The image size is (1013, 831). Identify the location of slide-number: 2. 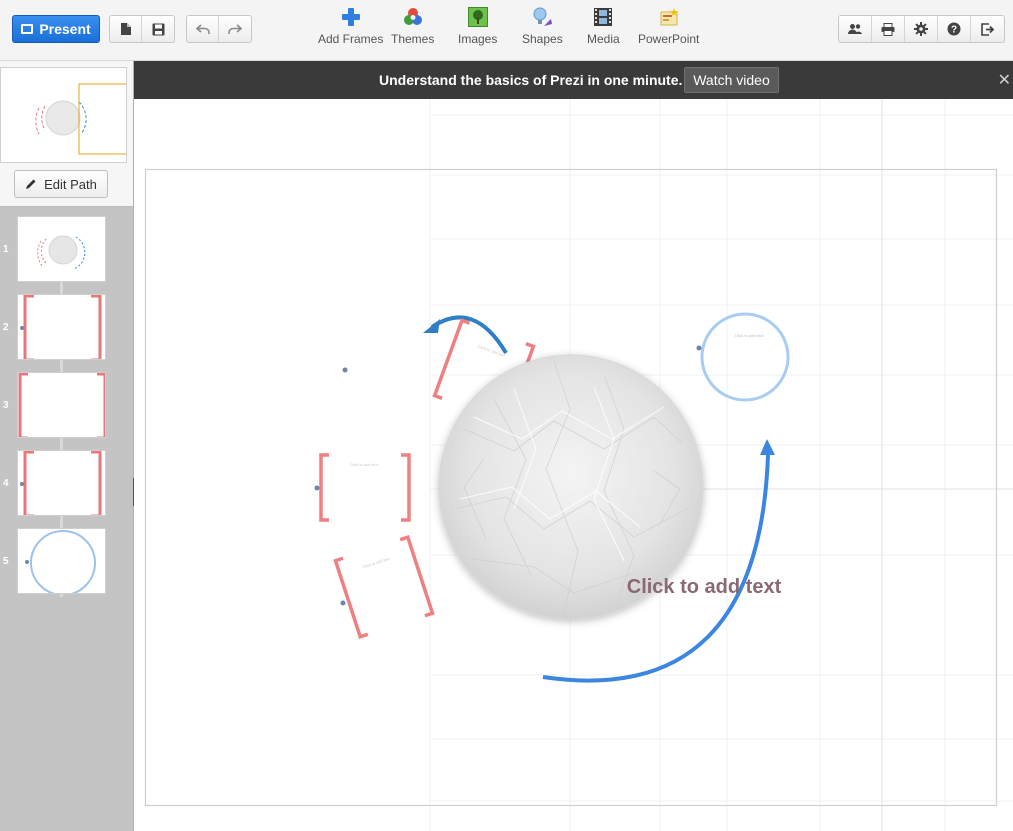
(6, 327).